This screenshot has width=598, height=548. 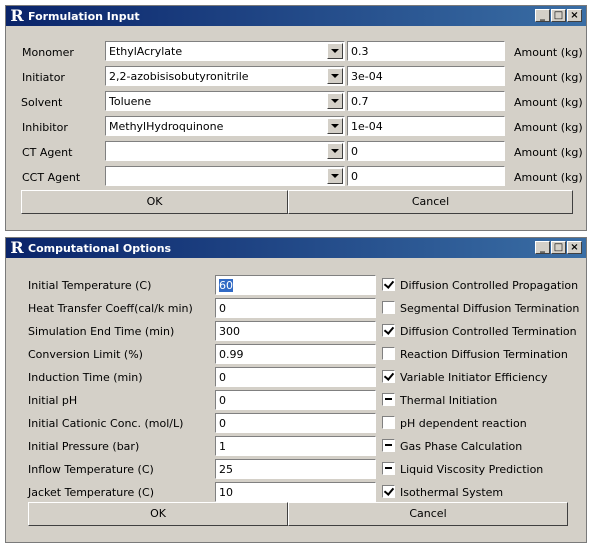 What do you see at coordinates (231, 354) in the screenshot?
I see `option-value-text: 0.99` at bounding box center [231, 354].